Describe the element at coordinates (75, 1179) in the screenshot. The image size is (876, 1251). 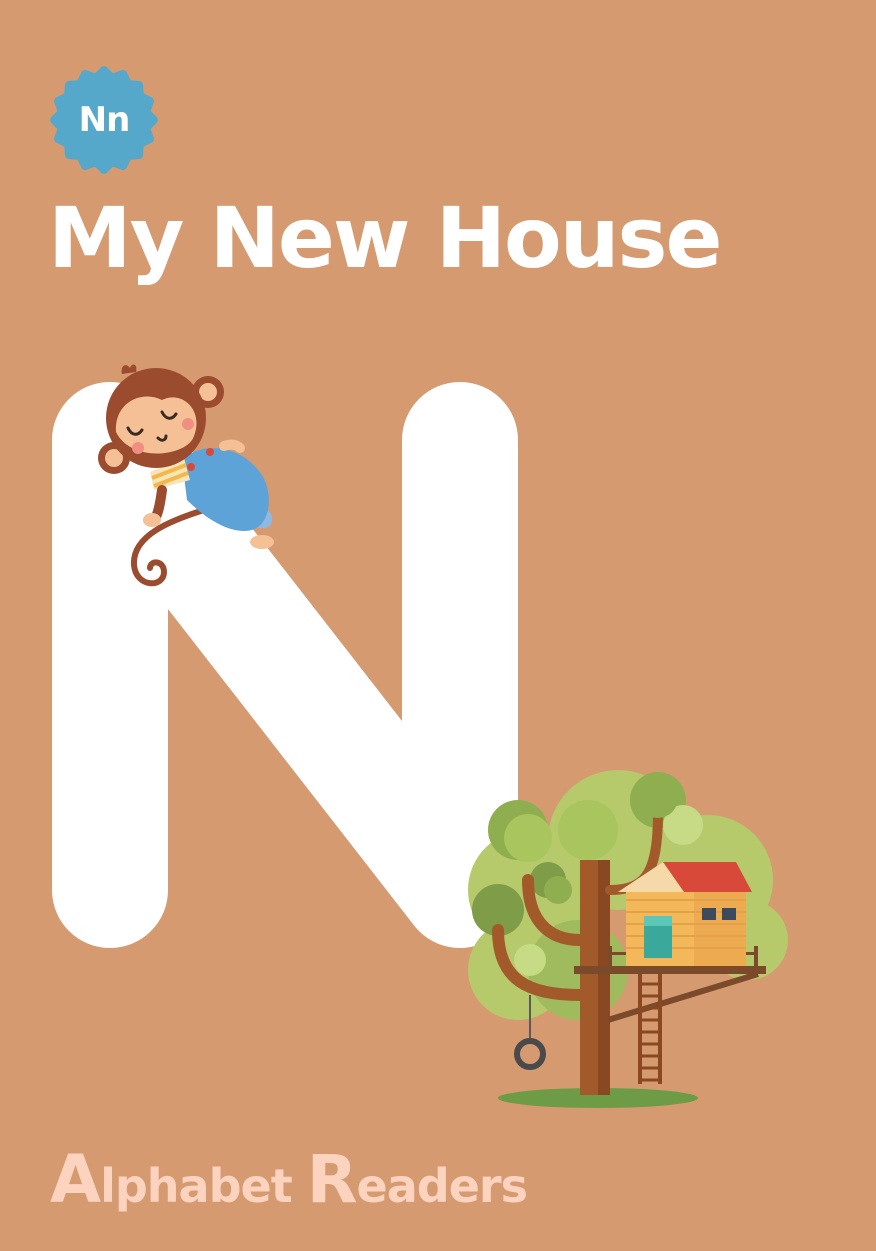
I see `series-word1-initial: A` at that location.